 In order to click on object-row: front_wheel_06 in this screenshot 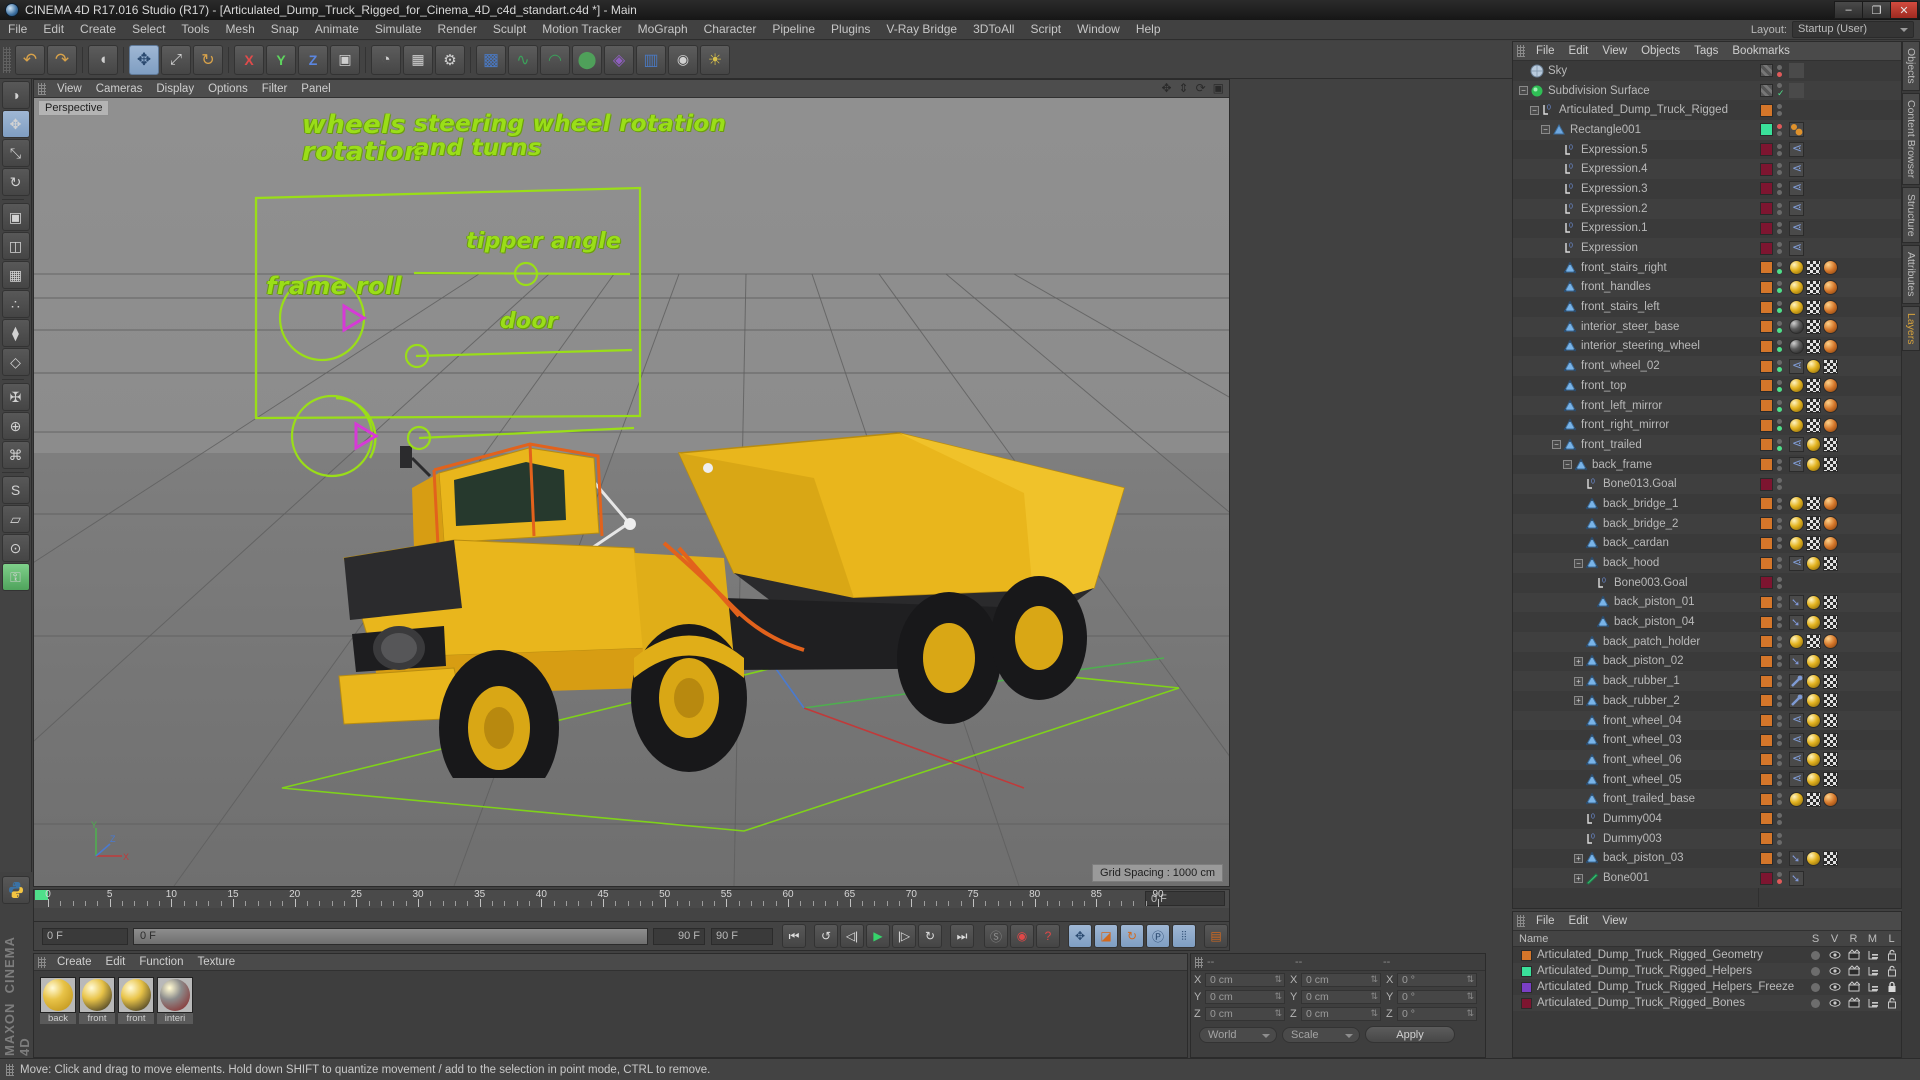, I will do `click(1707, 760)`.